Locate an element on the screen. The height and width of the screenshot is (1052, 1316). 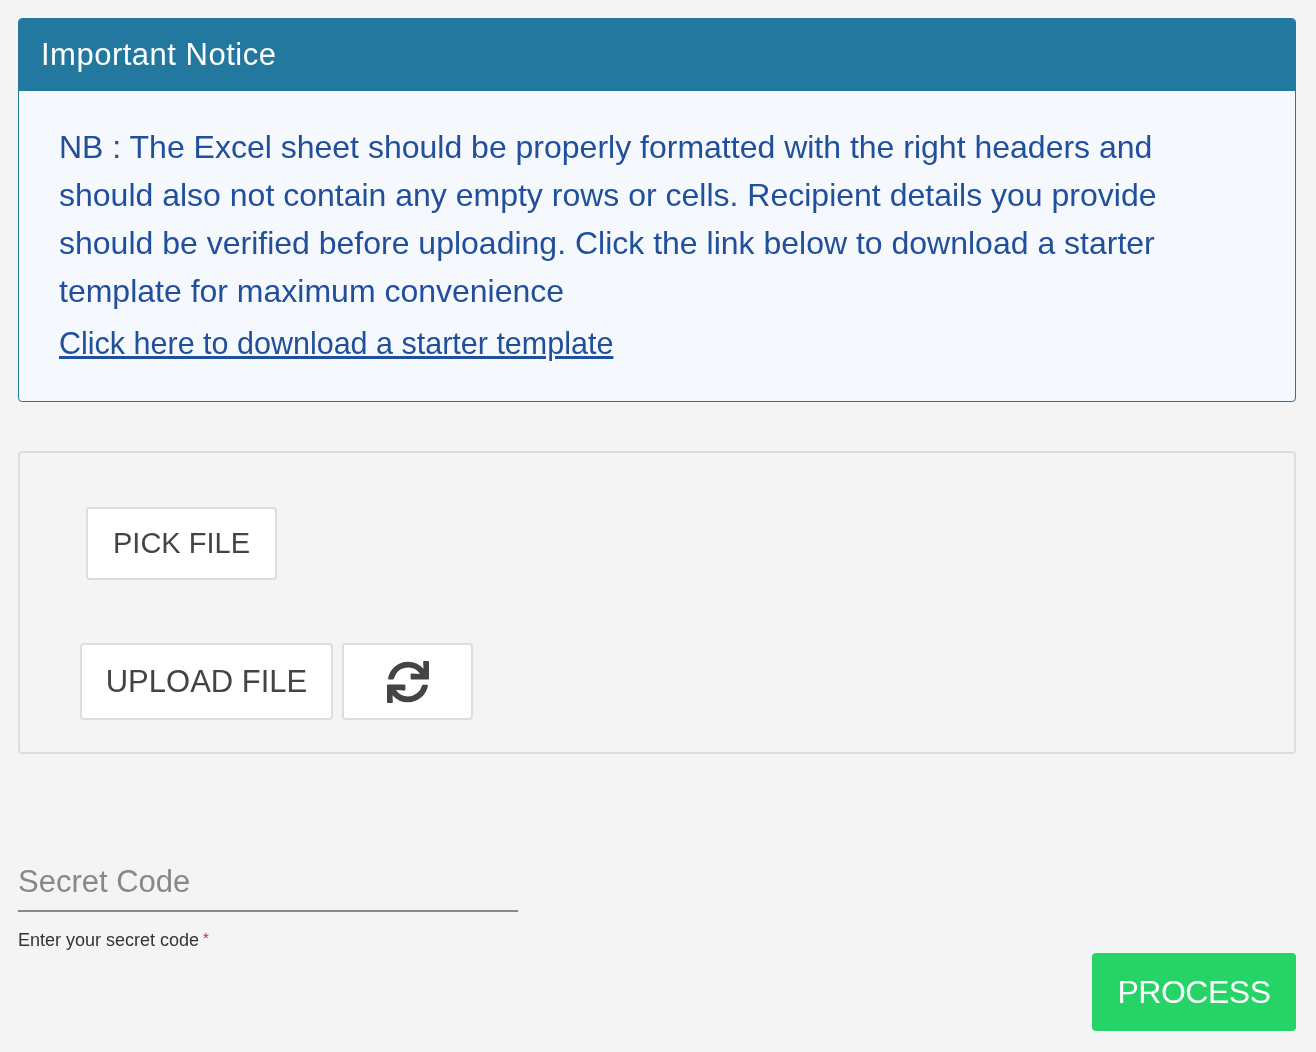
refresh-button is located at coordinates (407, 681).